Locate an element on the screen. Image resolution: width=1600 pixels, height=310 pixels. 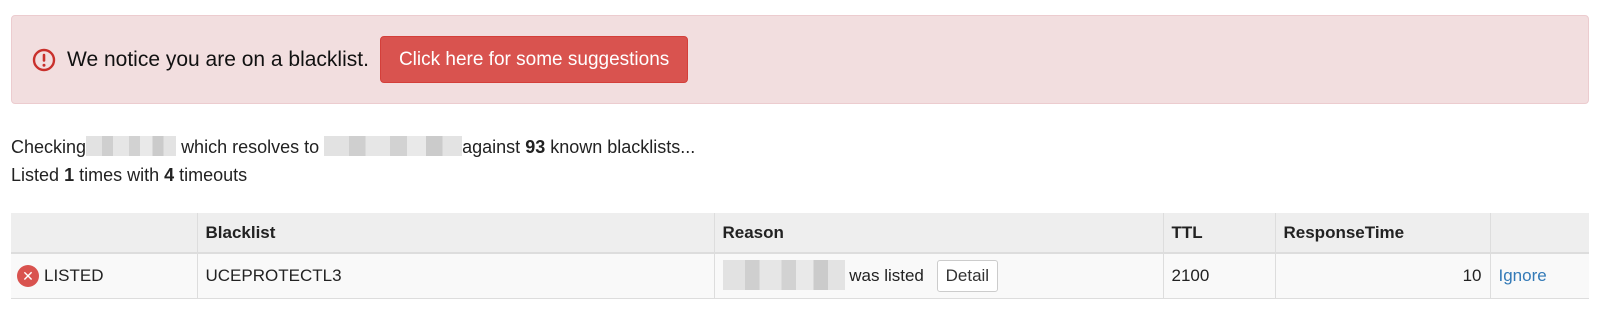
ignore-link: Ignore is located at coordinates (1523, 275).